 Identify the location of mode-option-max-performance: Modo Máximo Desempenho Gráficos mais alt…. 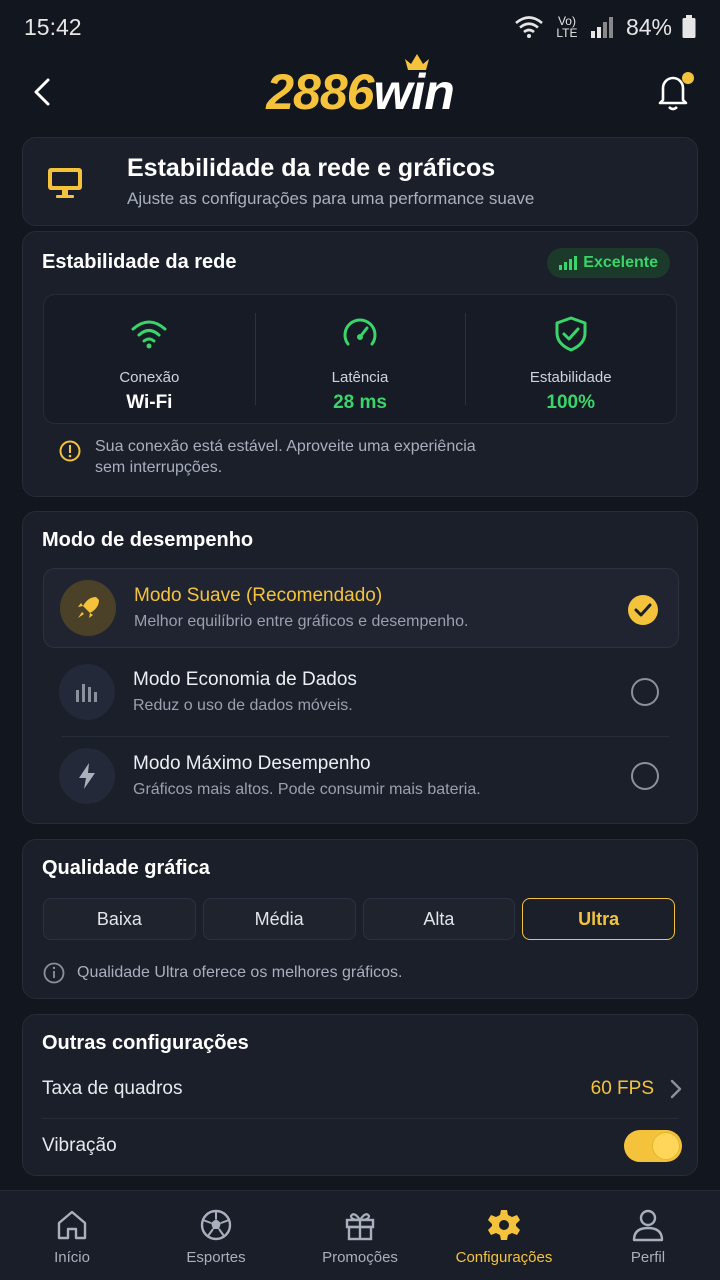
(361, 776).